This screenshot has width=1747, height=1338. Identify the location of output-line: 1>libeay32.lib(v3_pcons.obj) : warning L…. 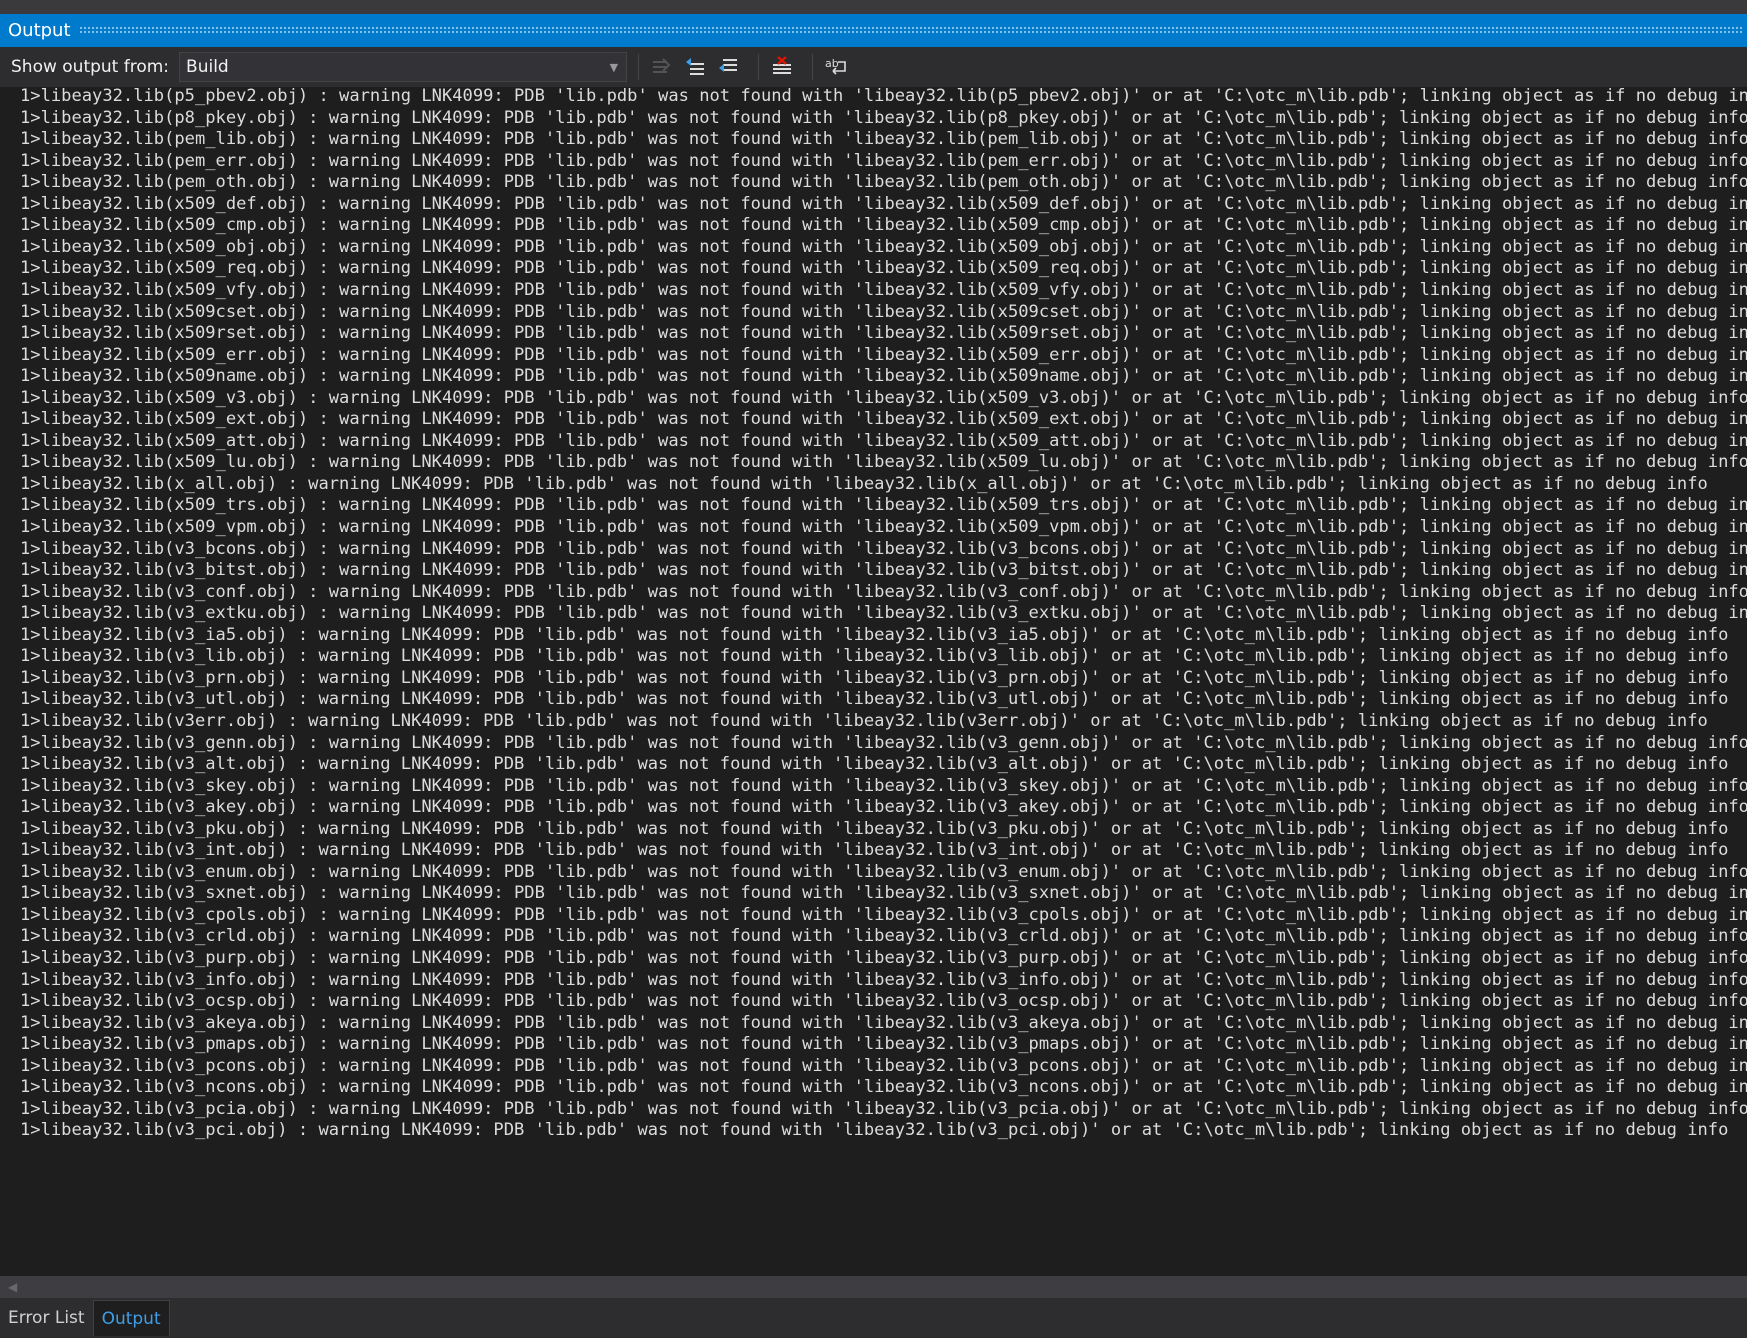
(883, 1065).